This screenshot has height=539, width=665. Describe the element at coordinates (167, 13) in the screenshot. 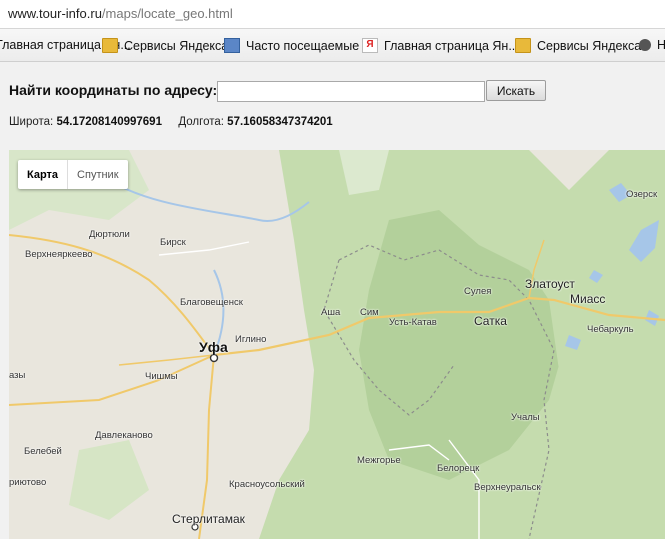

I see `url-path: /maps/locate_geo.html` at that location.